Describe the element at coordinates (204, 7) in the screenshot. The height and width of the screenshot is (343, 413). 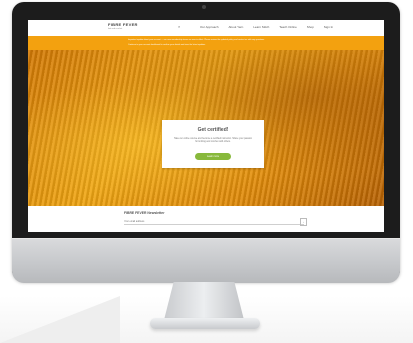
I see `camera-icon` at that location.